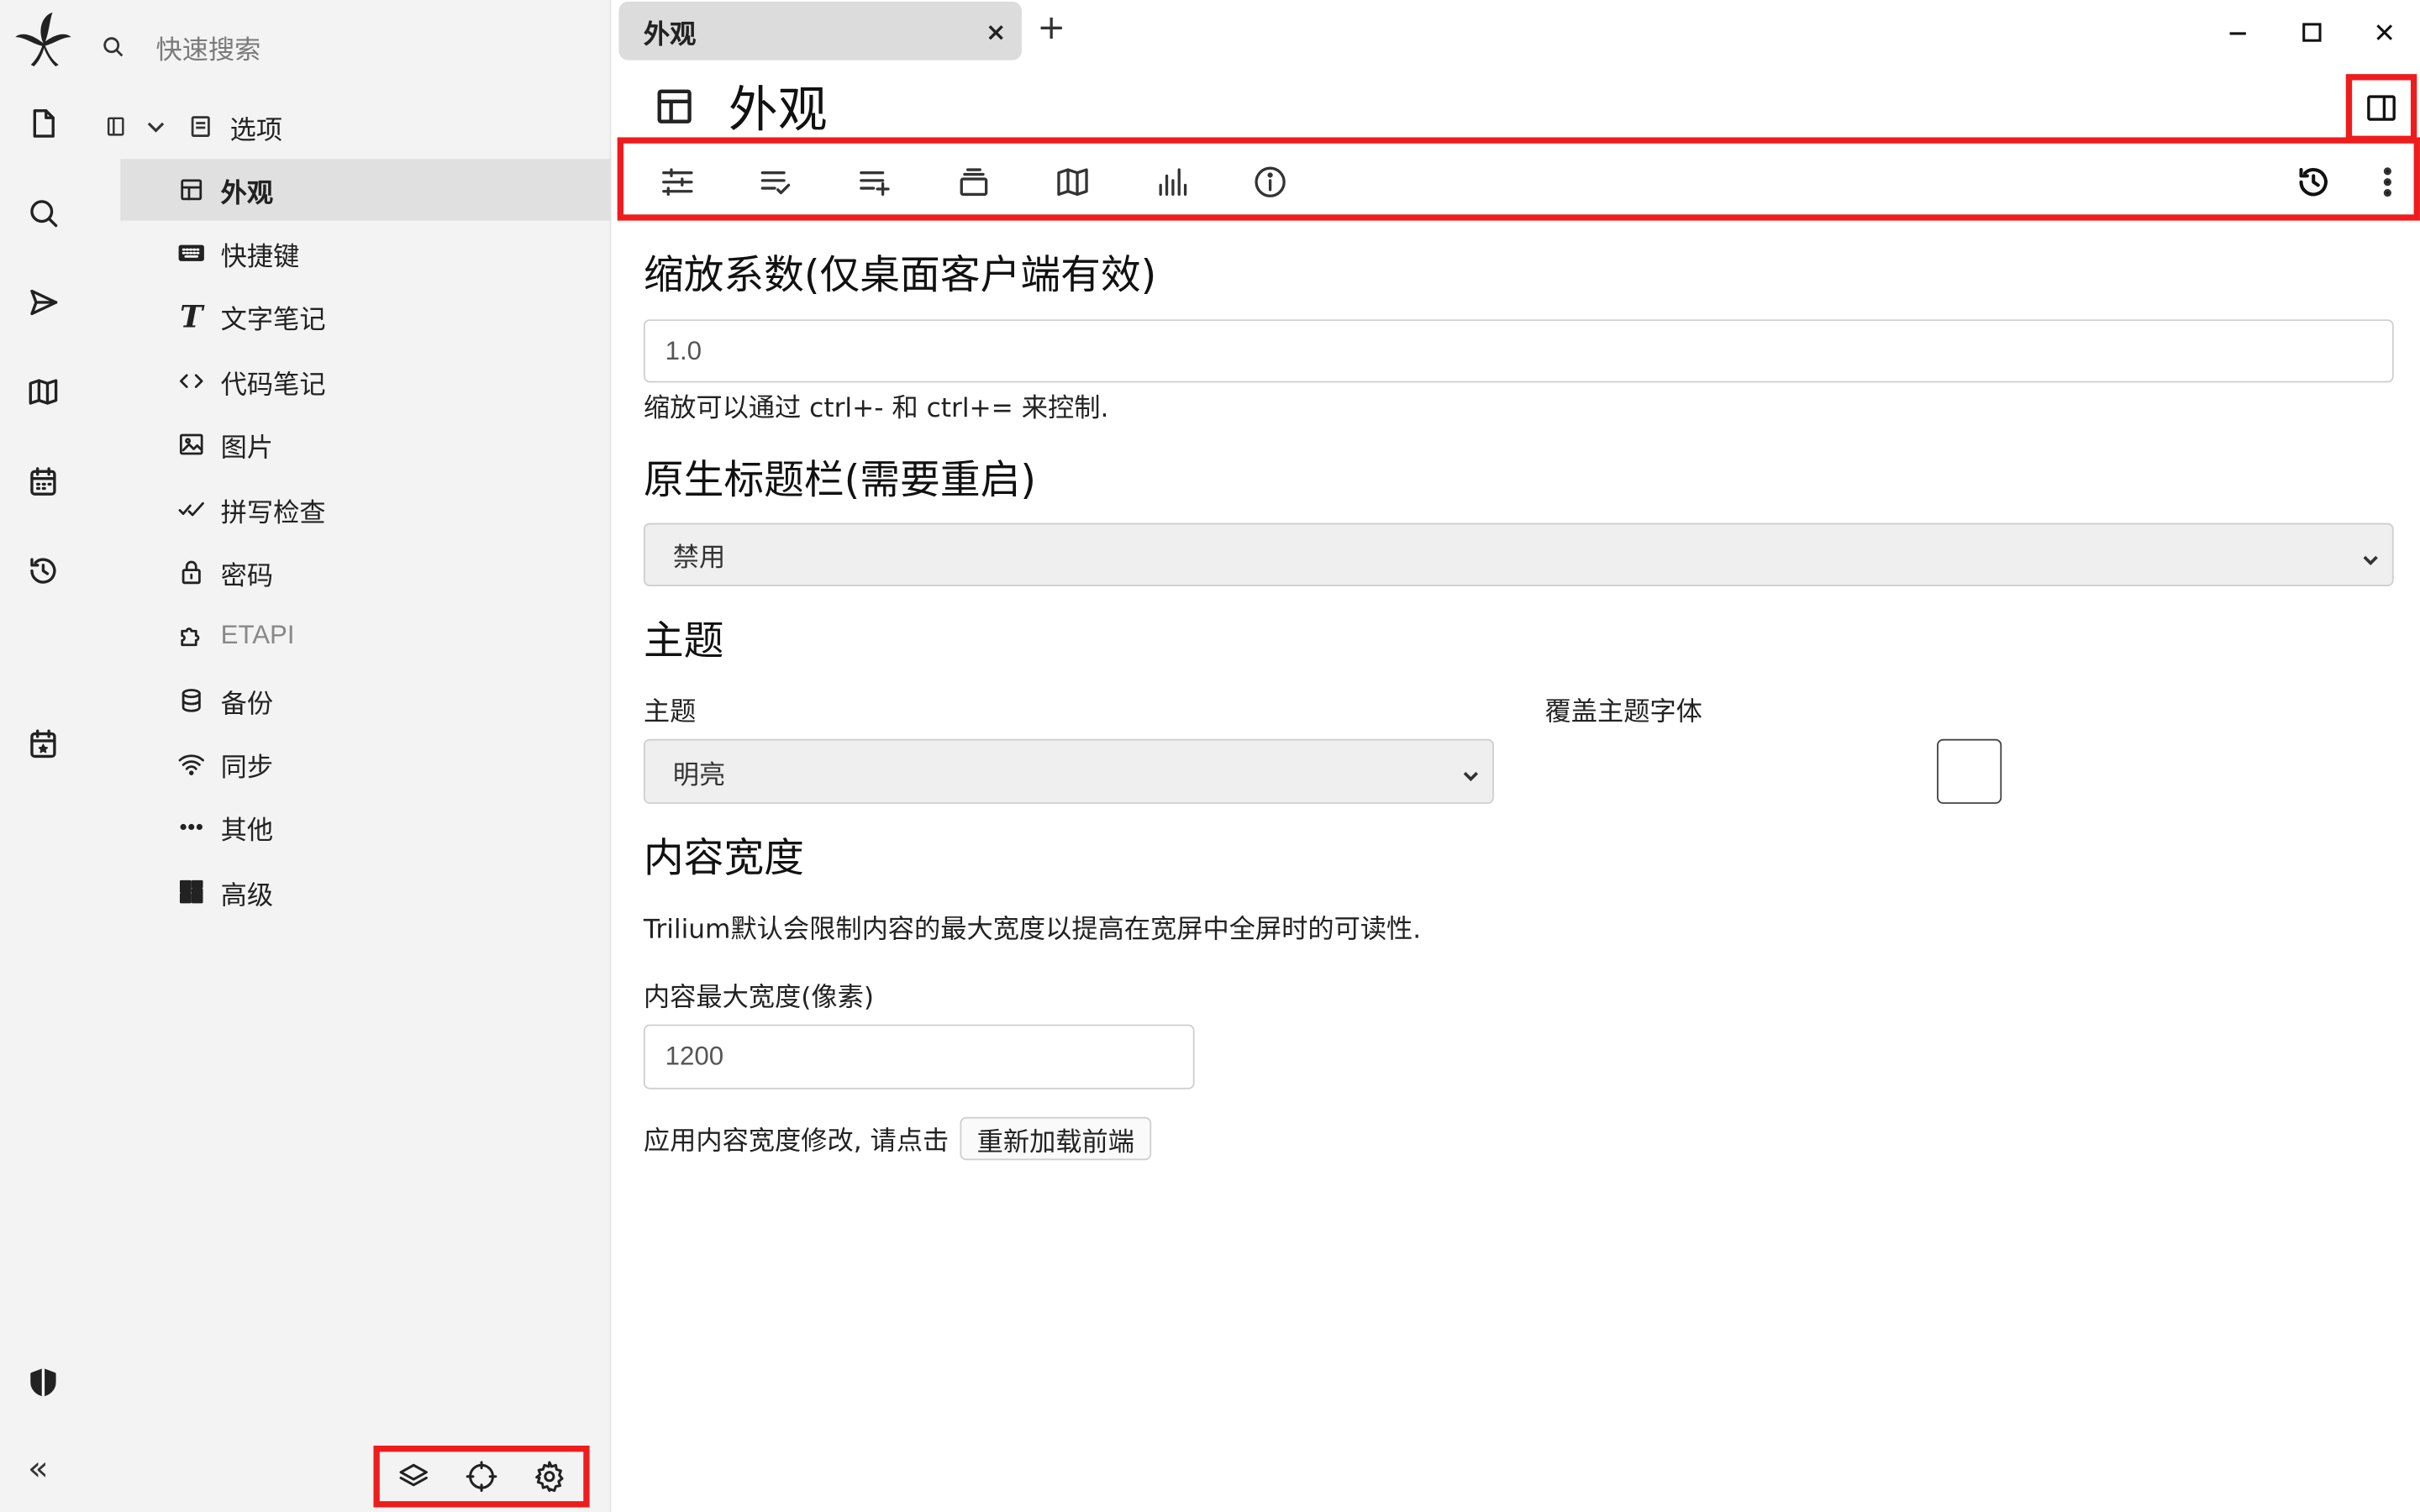 The width and height of the screenshot is (2420, 1512). I want to click on tree-item-label: 图片, so click(247, 448).